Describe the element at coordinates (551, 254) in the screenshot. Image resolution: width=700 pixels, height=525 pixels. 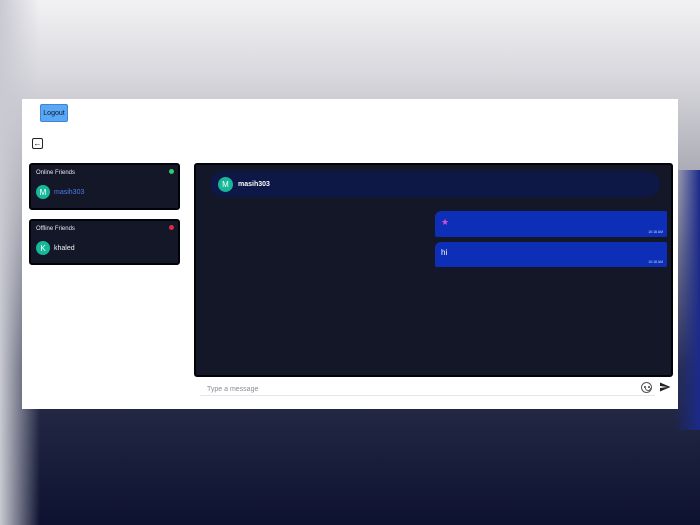
I see `message-bubble: hi 10:18 AM` at that location.